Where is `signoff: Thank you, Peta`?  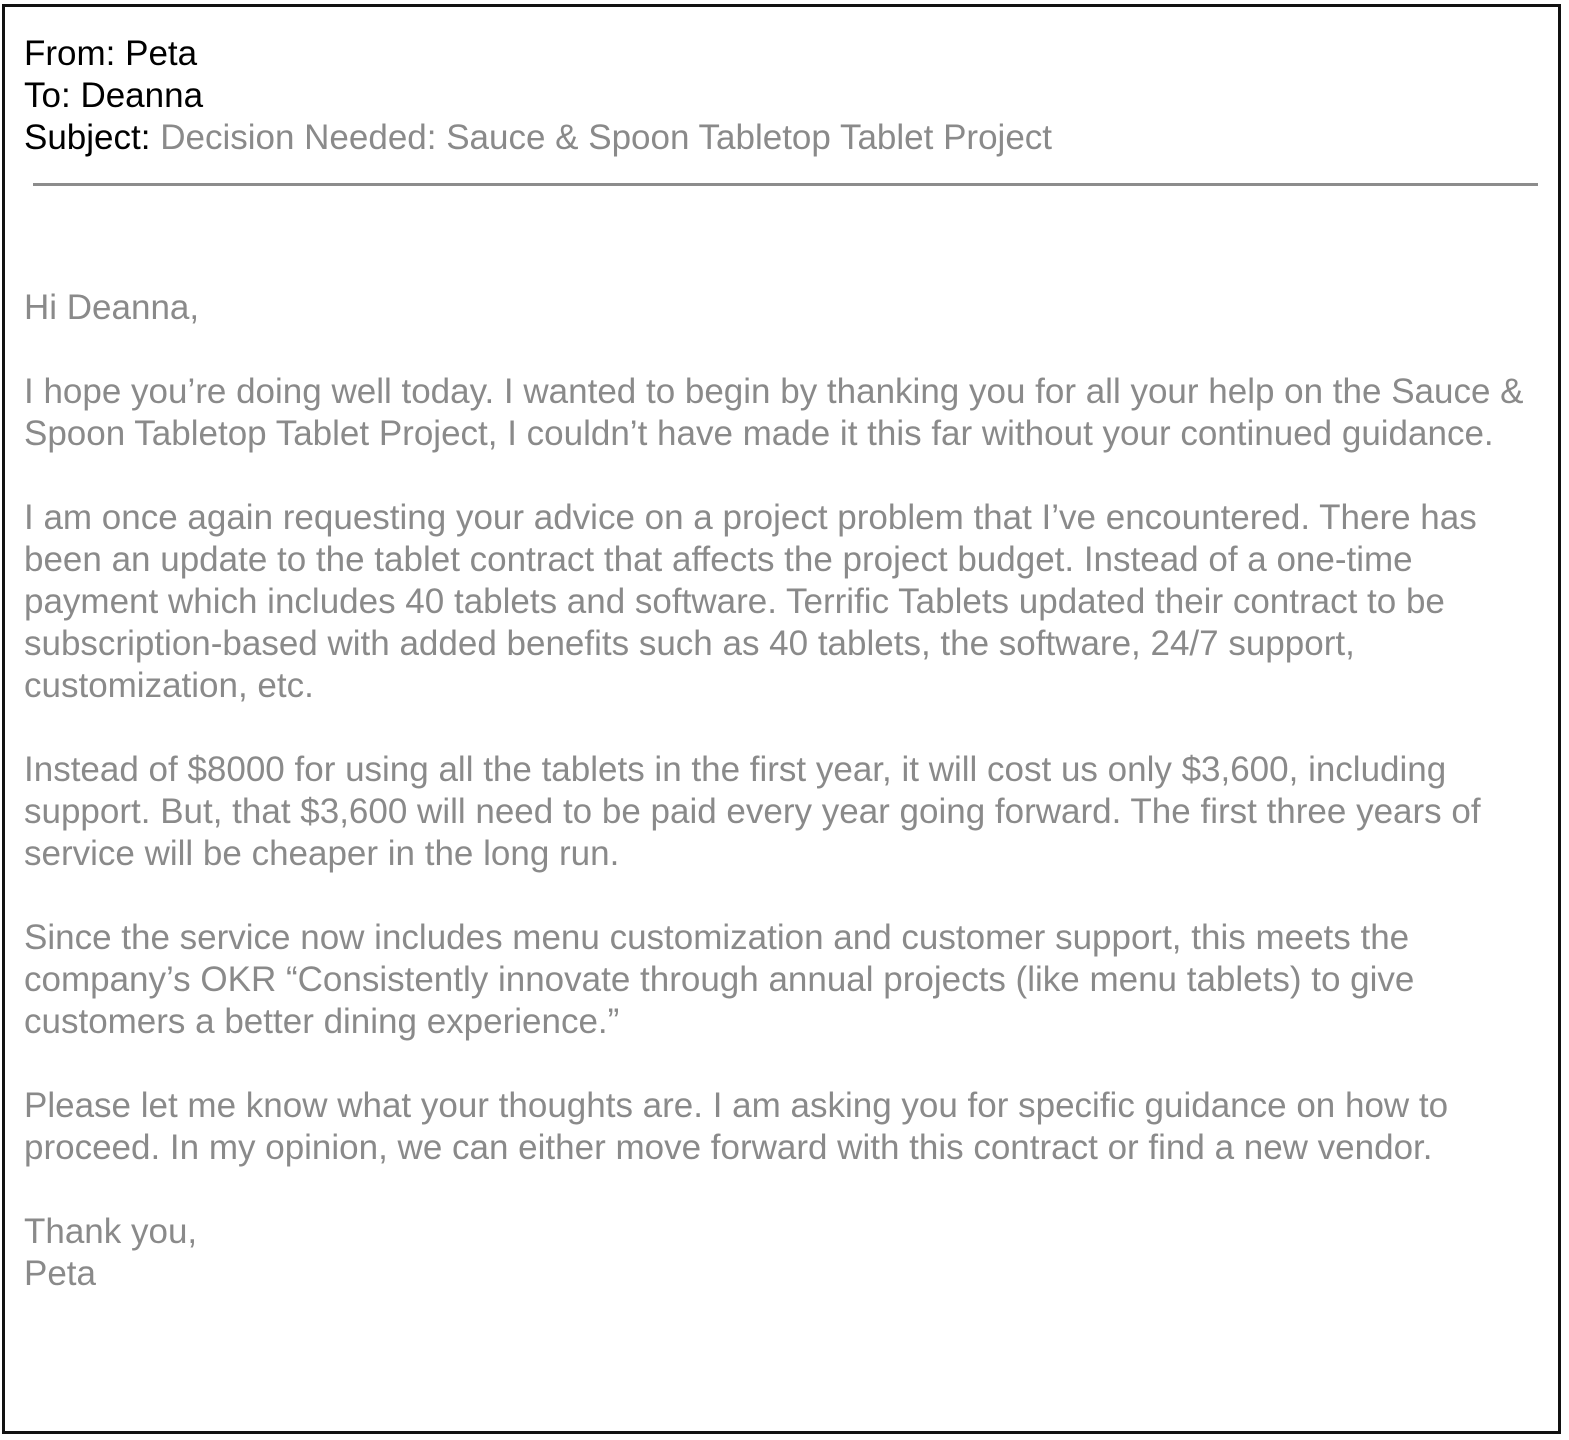 signoff: Thank you, Peta is located at coordinates (789, 1253).